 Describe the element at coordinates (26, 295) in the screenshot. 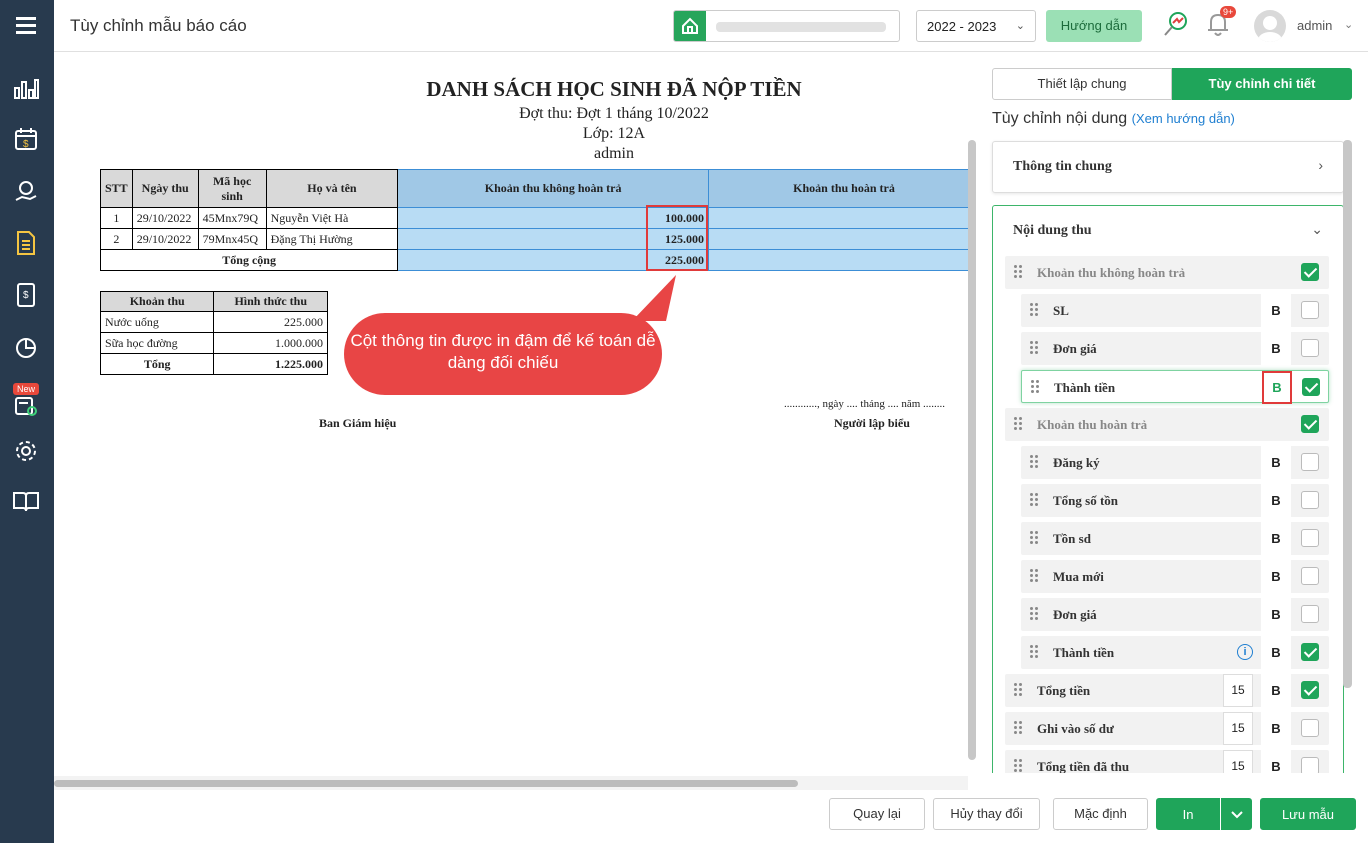

I see `ledger-icon: $` at that location.